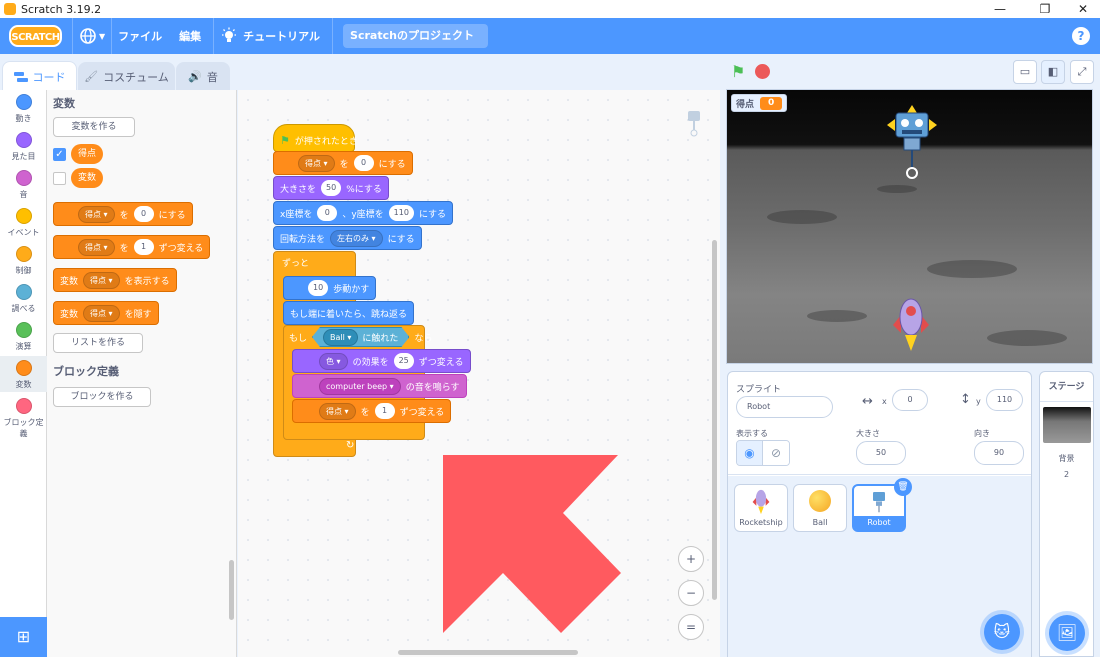  Describe the element at coordinates (762, 71) in the screenshot. I see `stop-button` at that location.